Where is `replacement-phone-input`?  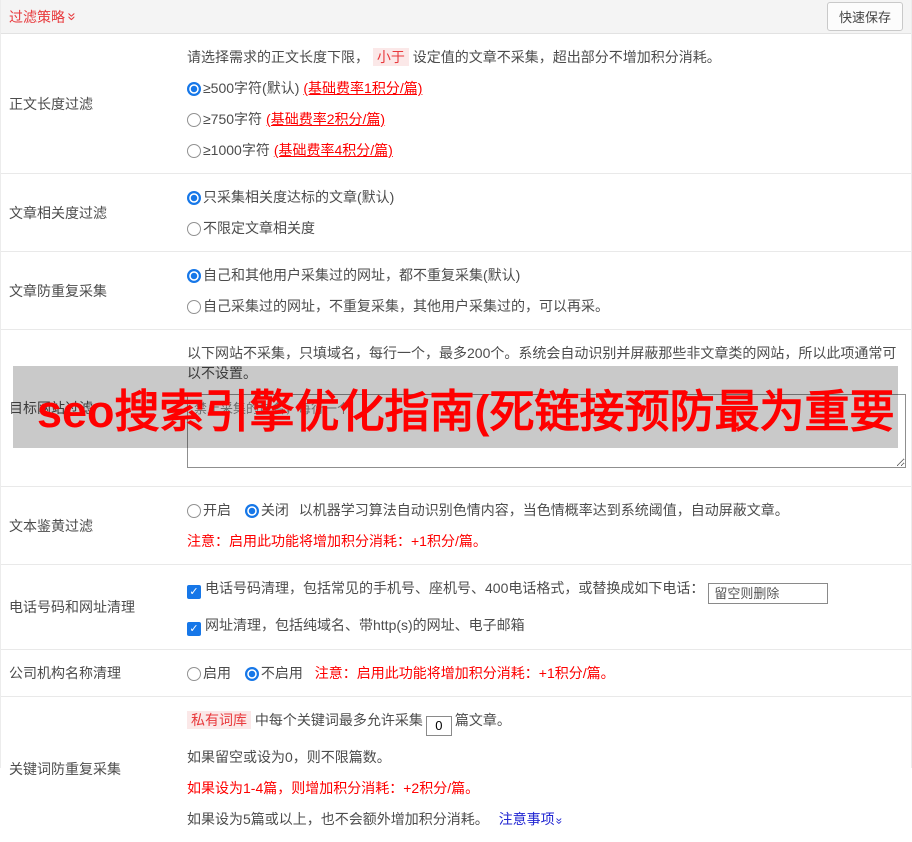
replacement-phone-input is located at coordinates (768, 593).